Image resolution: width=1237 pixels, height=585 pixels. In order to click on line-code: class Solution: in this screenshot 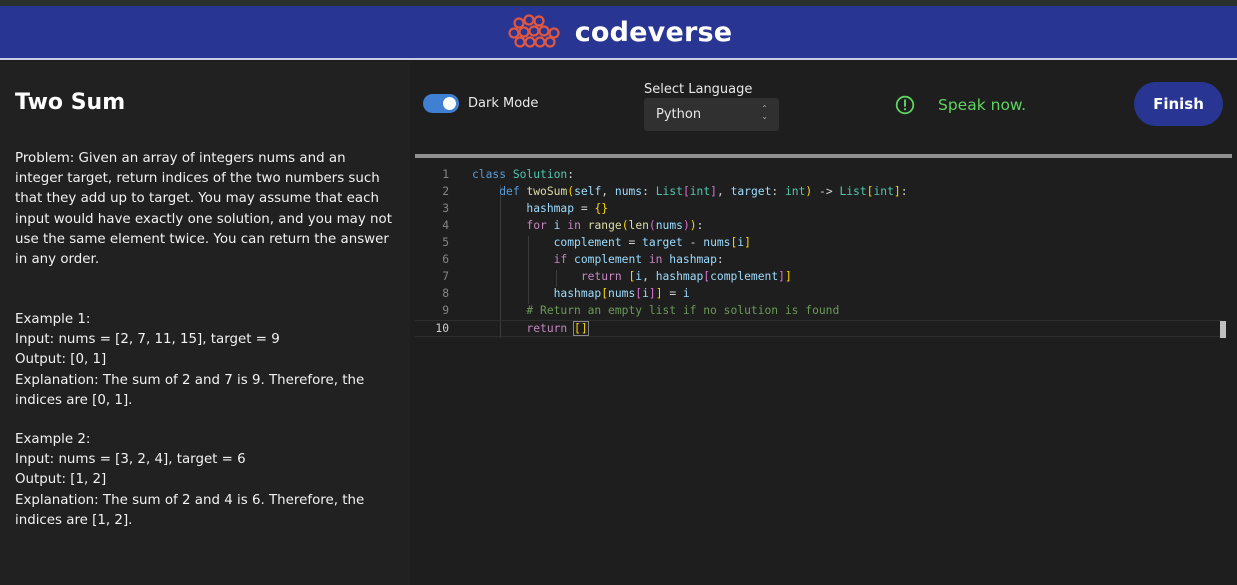, I will do `click(523, 174)`.